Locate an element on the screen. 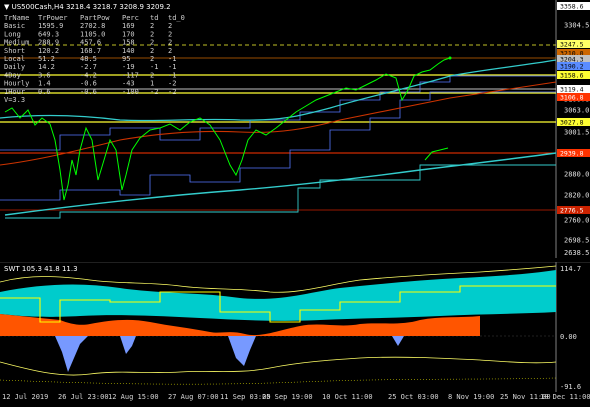  price-tag-label: 2776.5 is located at coordinates (572, 211).